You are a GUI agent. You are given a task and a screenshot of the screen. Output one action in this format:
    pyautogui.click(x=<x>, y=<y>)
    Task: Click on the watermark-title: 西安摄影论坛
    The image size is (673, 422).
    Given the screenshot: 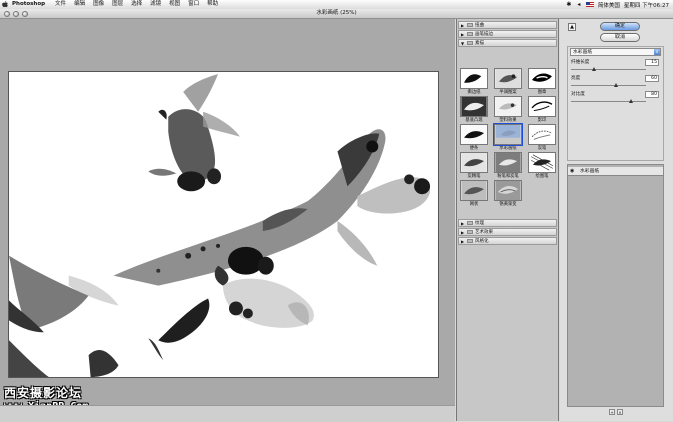 What is the action you would take?
    pyautogui.click(x=43, y=393)
    